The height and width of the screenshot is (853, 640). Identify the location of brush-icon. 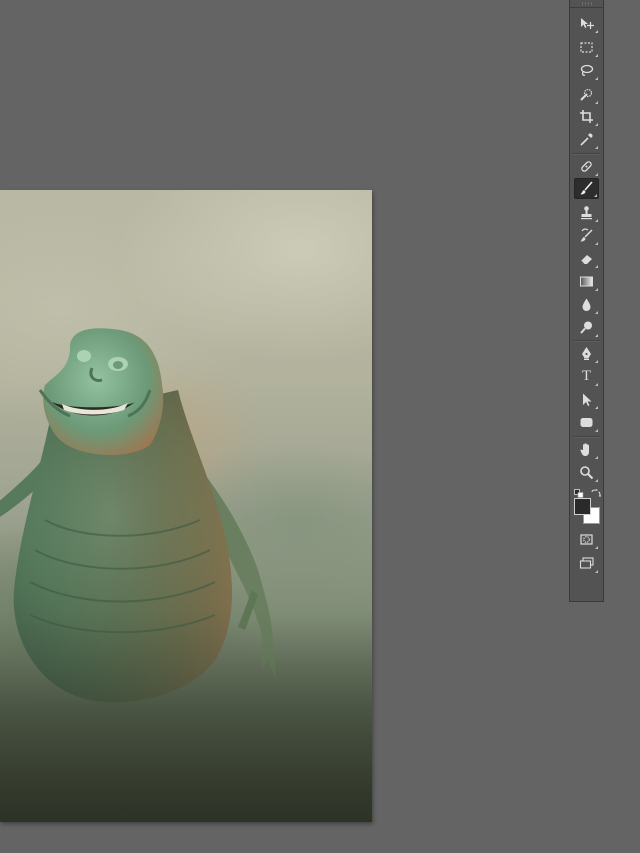
(586, 188).